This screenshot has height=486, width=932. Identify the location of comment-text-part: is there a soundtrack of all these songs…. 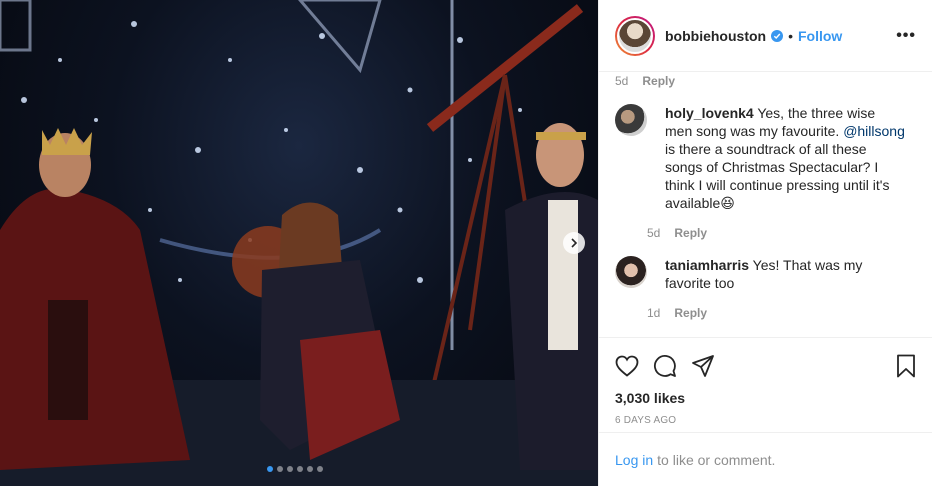
(777, 176).